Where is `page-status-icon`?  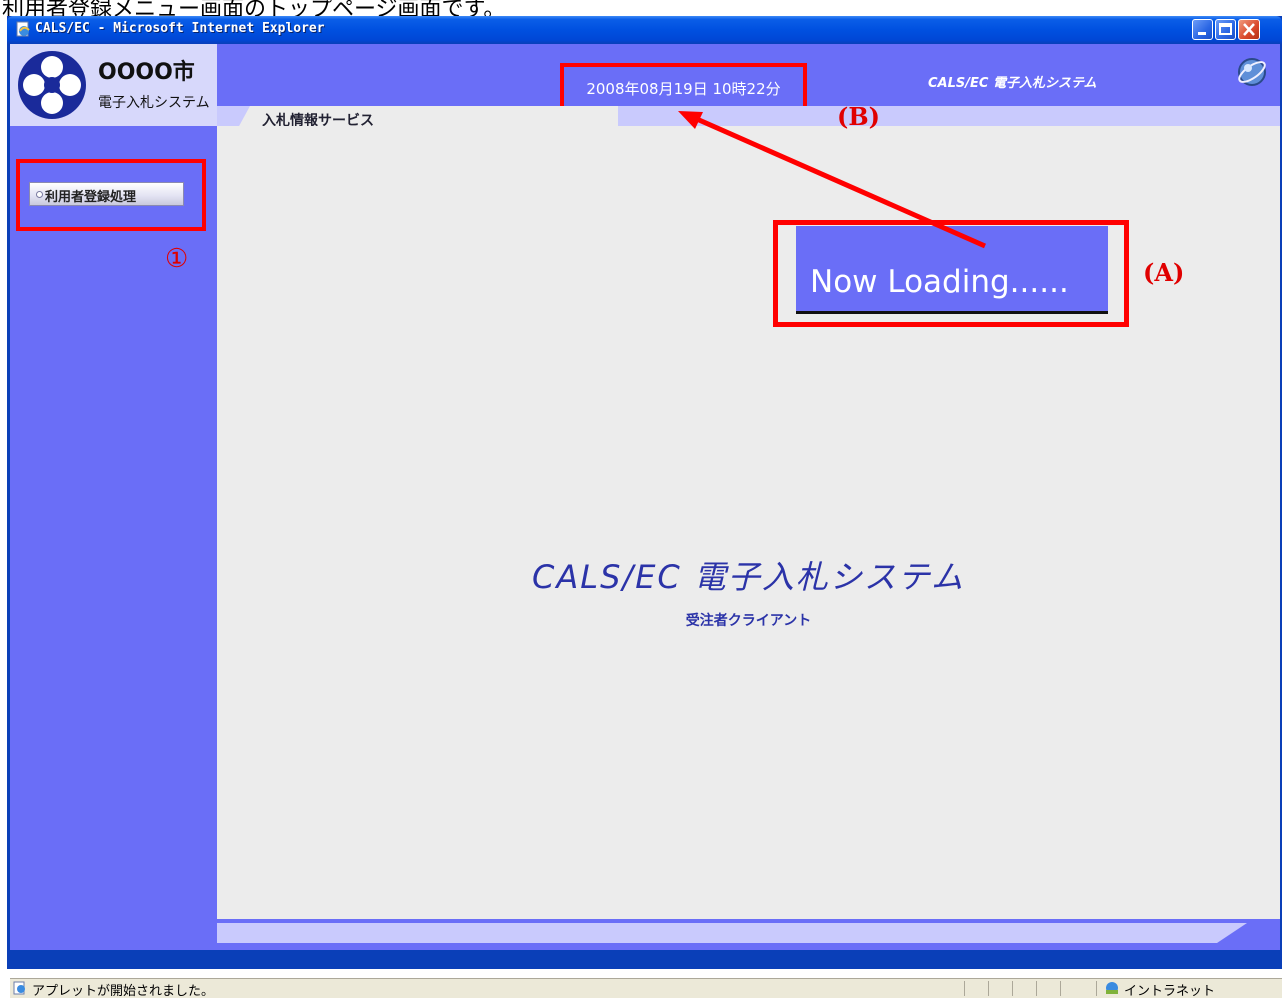 page-status-icon is located at coordinates (19, 988).